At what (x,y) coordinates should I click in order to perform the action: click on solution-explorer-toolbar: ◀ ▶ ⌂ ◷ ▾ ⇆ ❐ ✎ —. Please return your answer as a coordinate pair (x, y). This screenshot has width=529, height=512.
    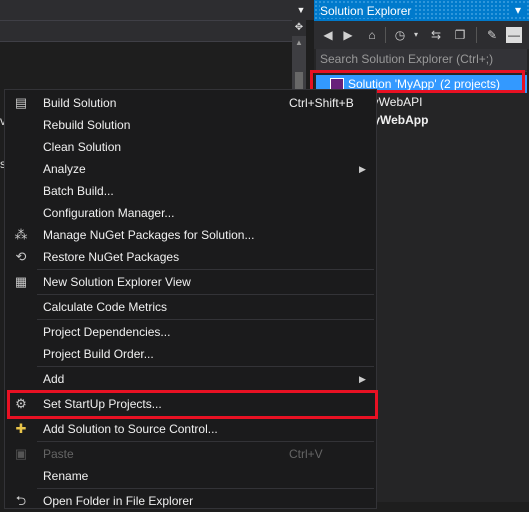
    Looking at the image, I should click on (421, 35).